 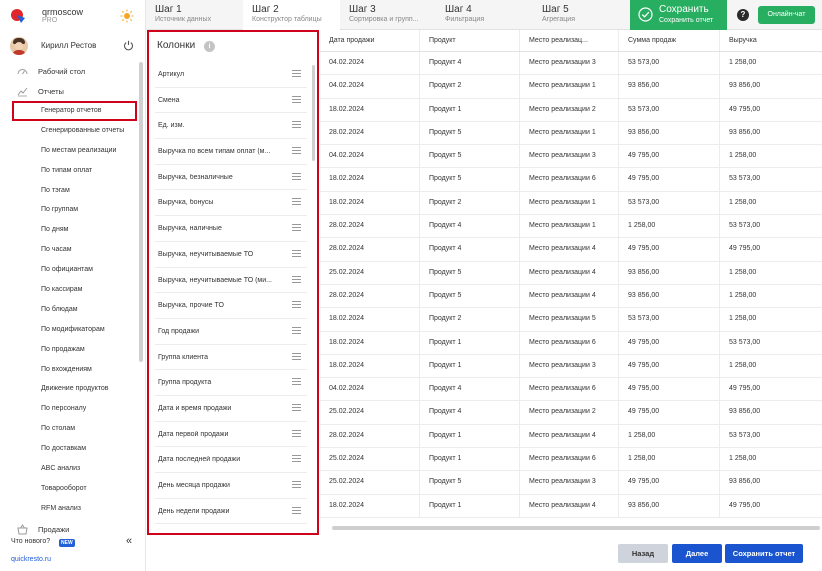 I want to click on column-item: Выручка, прочие ТО, so click(x=231, y=306).